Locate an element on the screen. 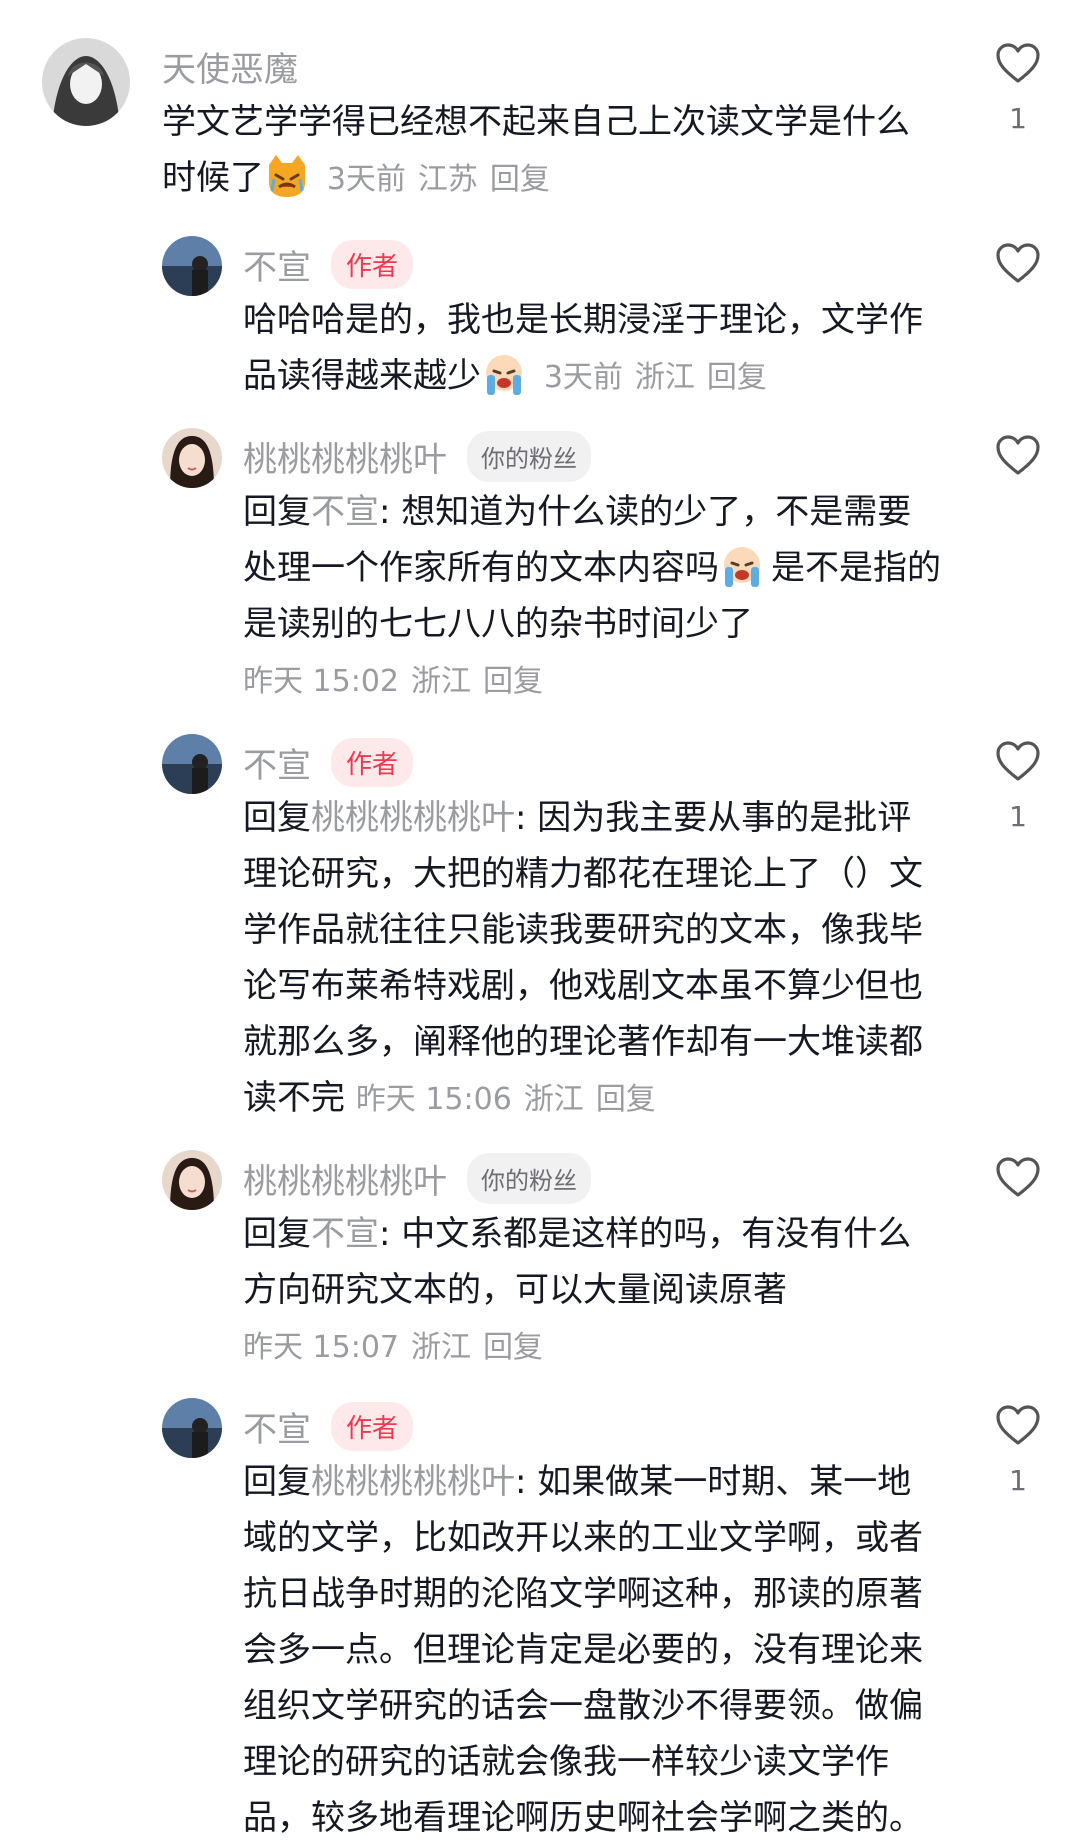  comment-meta: 昨天 15:07 浙江 回复 is located at coordinates (593, 1344).